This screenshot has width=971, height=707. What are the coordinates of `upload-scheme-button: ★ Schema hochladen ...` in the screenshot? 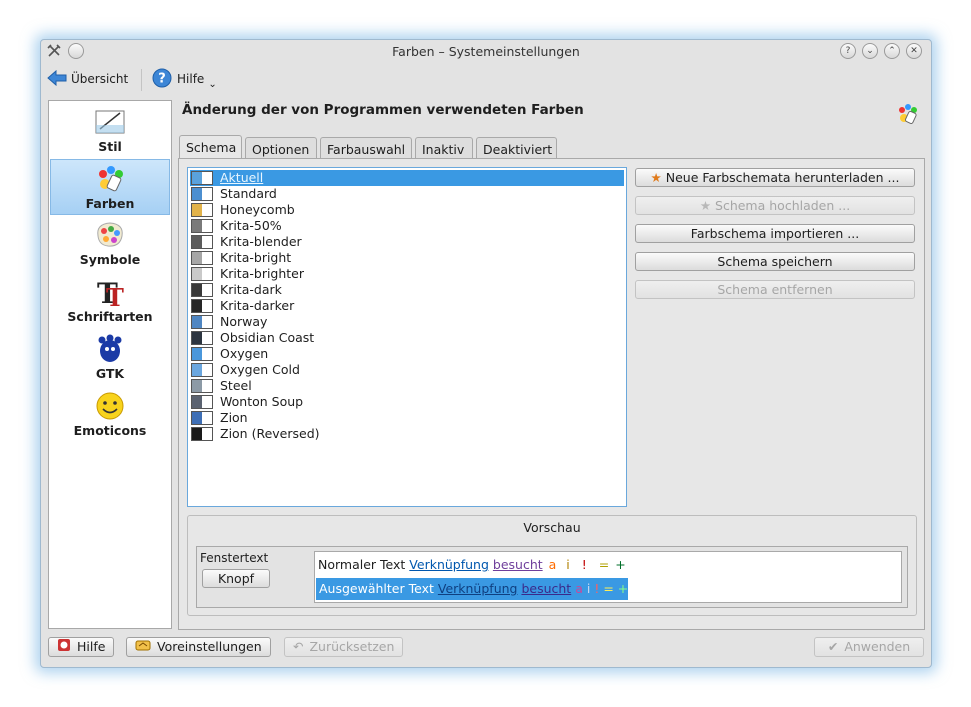 It's located at (775, 205).